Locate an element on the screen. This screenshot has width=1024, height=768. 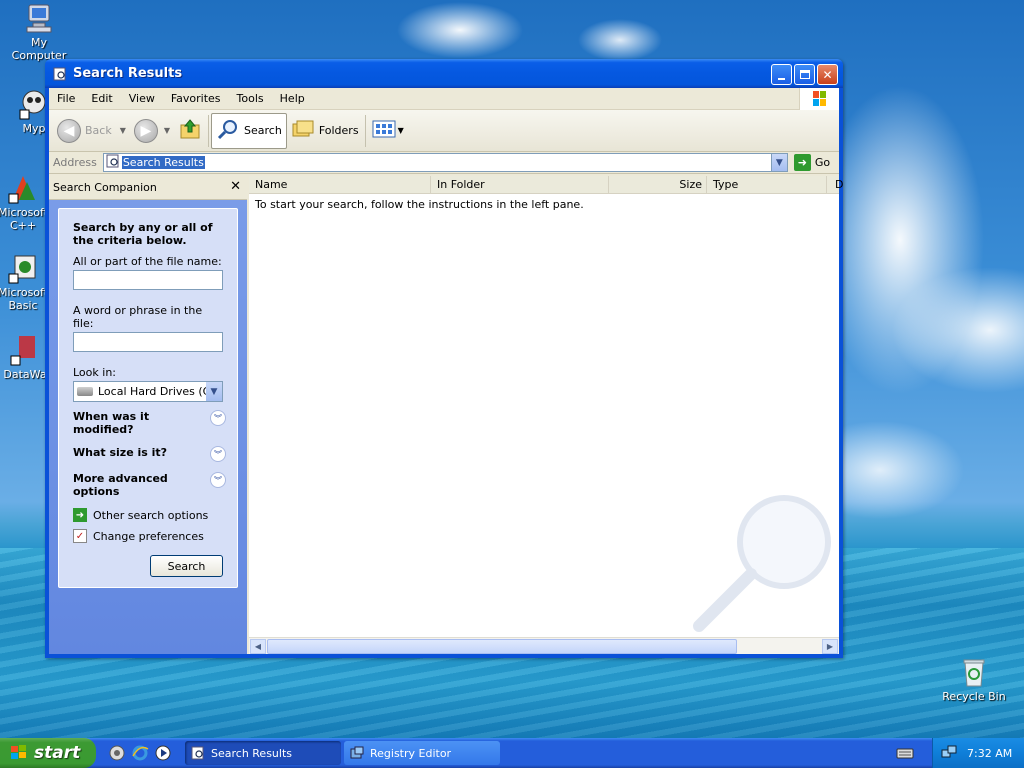
search-button: Search is located at coordinates (249, 130).